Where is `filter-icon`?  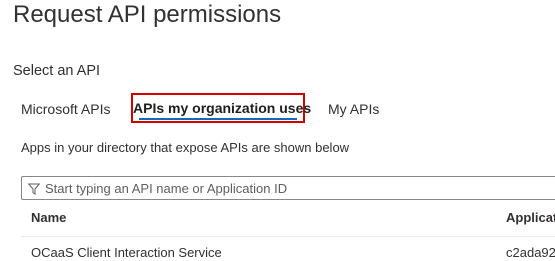 filter-icon is located at coordinates (34, 188).